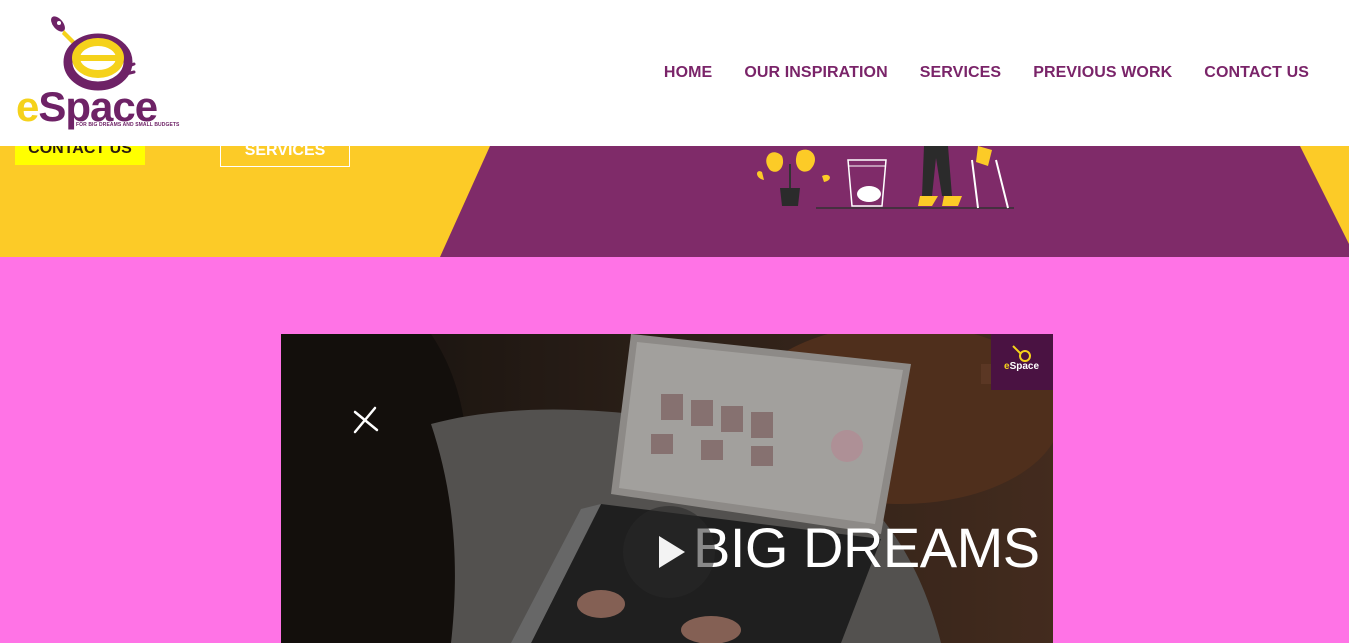  Describe the element at coordinates (1021, 353) in the screenshot. I see `rocket-icon` at that location.